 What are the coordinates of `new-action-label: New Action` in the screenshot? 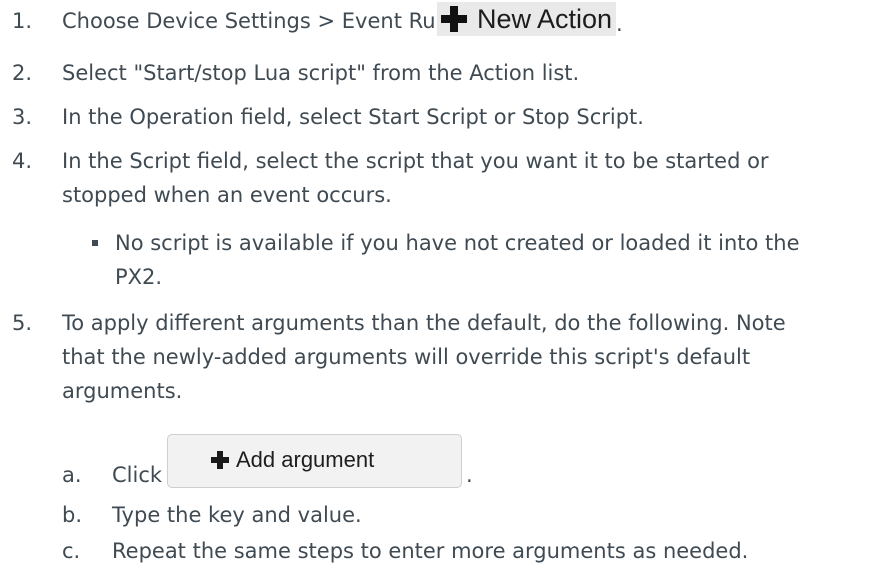 It's located at (545, 18).